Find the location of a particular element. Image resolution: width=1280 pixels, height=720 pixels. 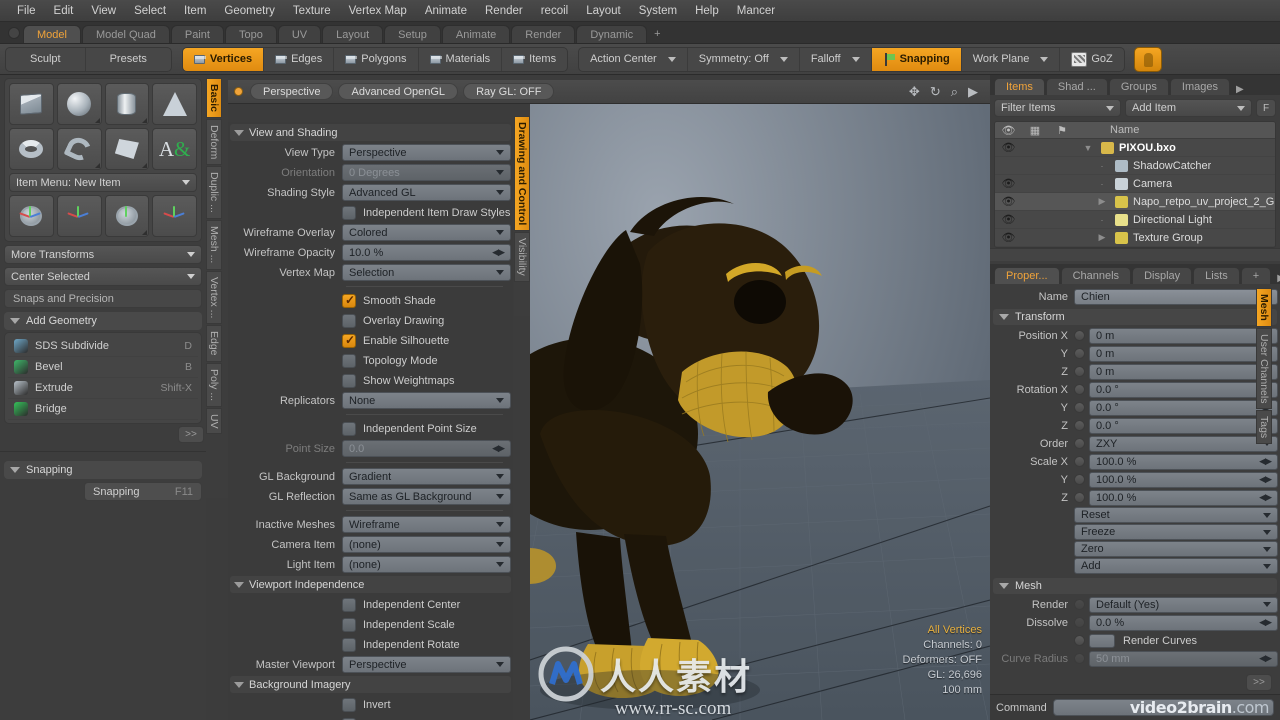

checkbox-row: Overlay Drawing is located at coordinates (426, 320).